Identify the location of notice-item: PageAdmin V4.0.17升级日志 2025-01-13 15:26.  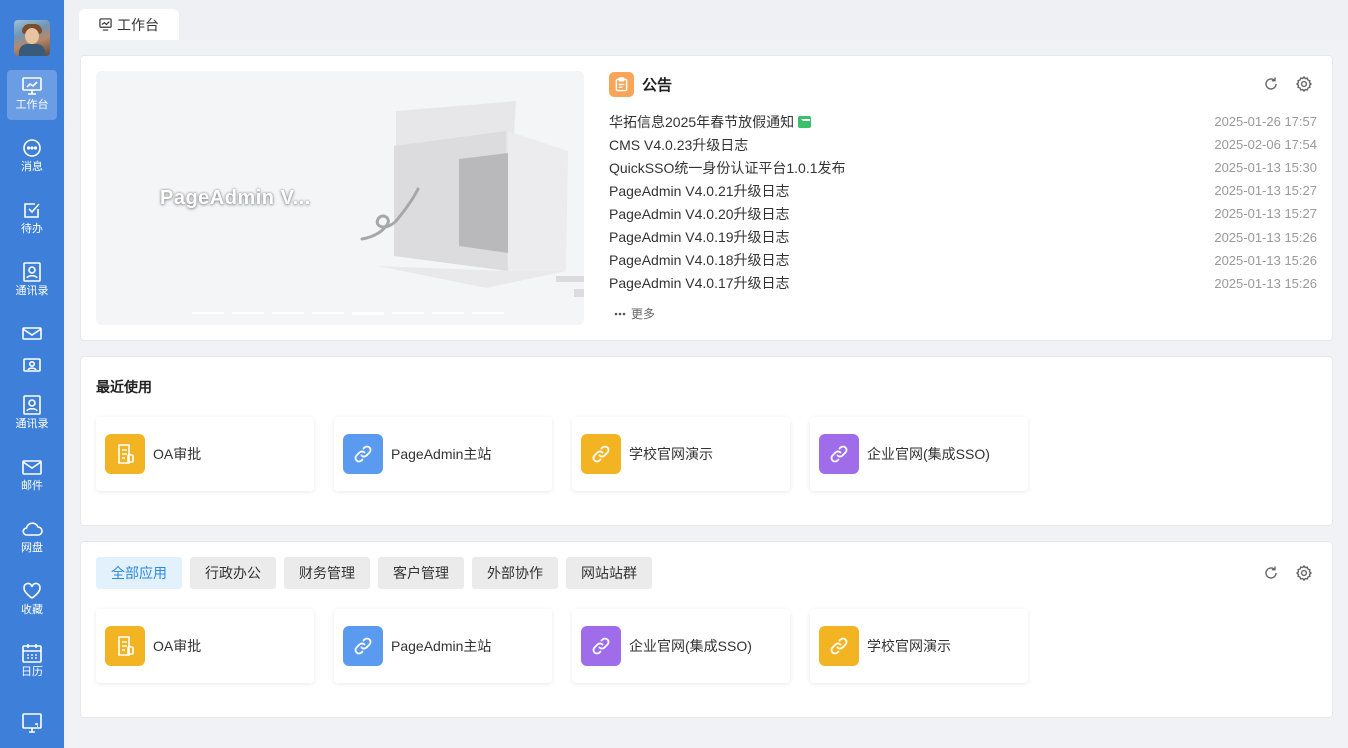
(963, 283).